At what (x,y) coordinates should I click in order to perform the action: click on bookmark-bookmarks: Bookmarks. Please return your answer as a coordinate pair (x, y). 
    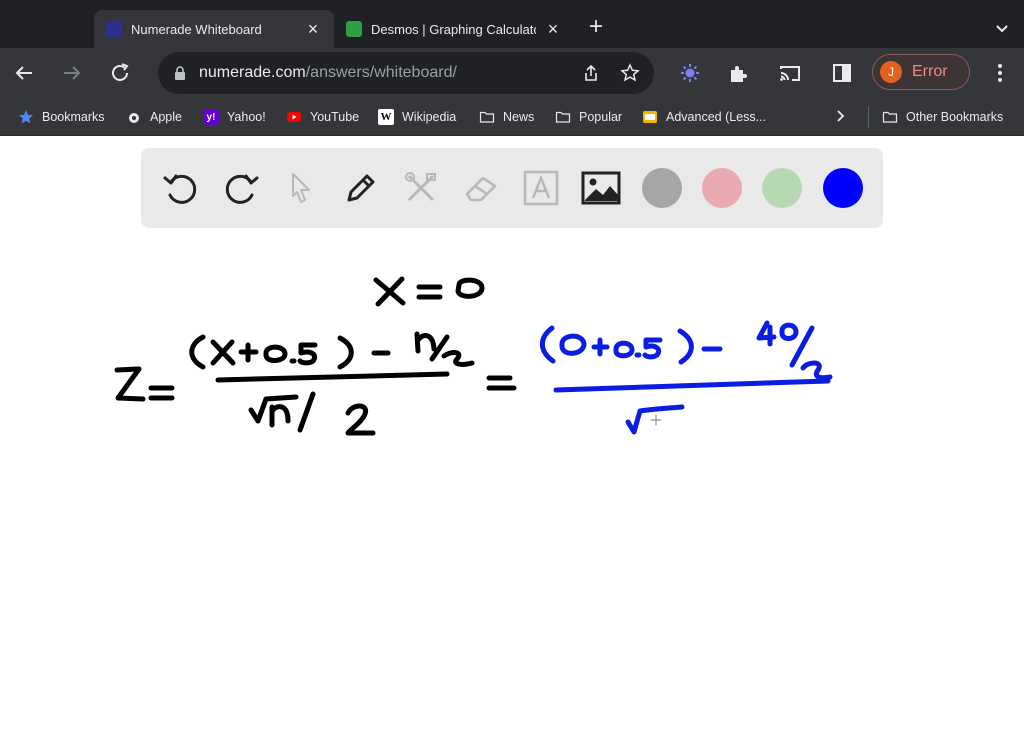
    Looking at the image, I should click on (61, 117).